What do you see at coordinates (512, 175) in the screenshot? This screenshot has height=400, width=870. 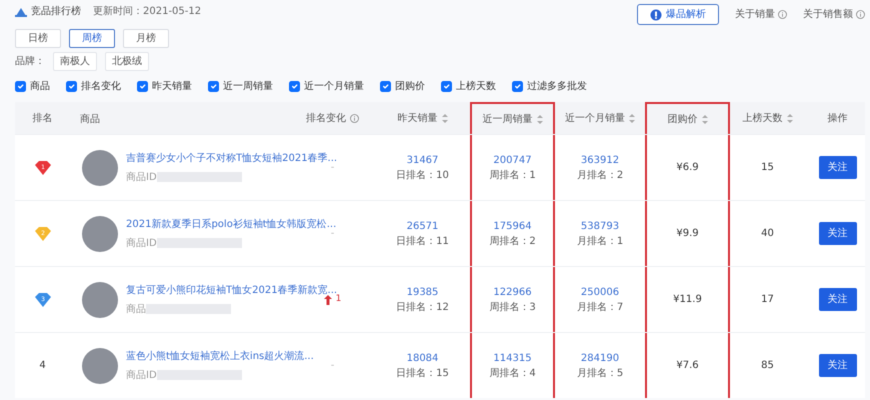 I see `rank-text: 周排名：1` at bounding box center [512, 175].